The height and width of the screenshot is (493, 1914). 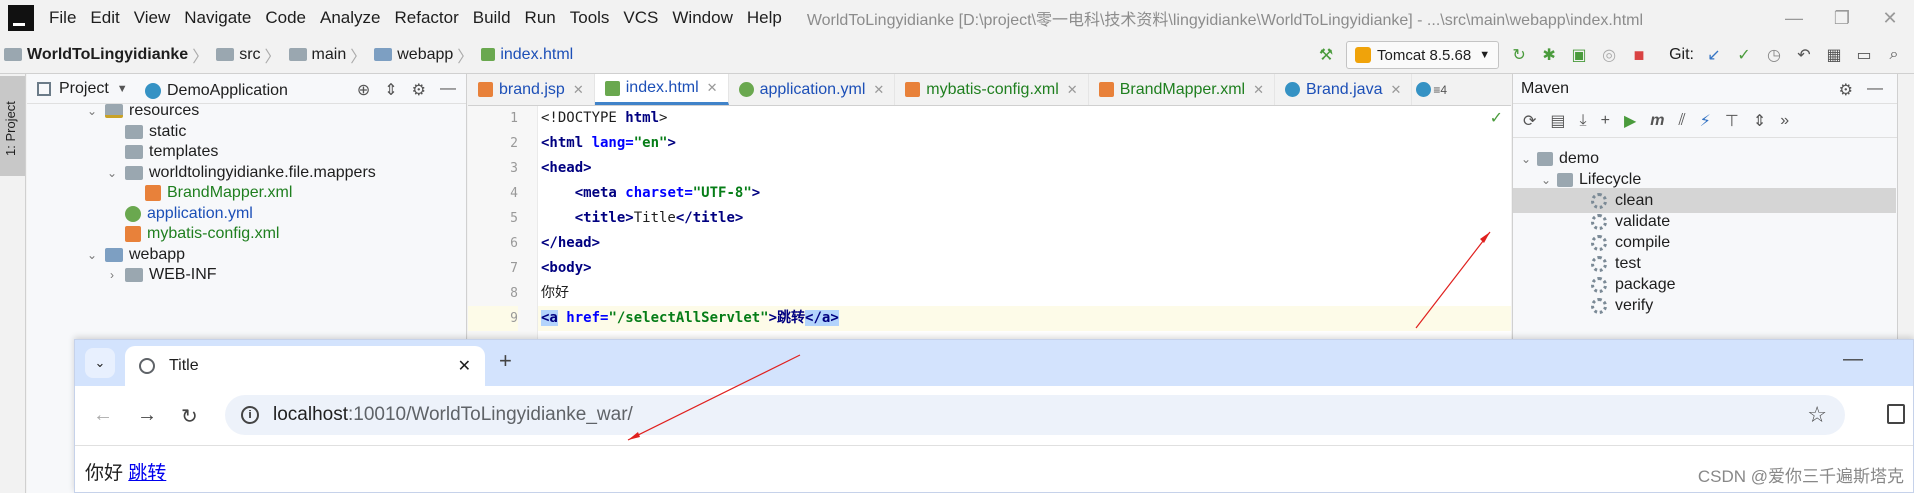 What do you see at coordinates (1609, 55) in the screenshot?
I see `profile-icon: ◎` at bounding box center [1609, 55].